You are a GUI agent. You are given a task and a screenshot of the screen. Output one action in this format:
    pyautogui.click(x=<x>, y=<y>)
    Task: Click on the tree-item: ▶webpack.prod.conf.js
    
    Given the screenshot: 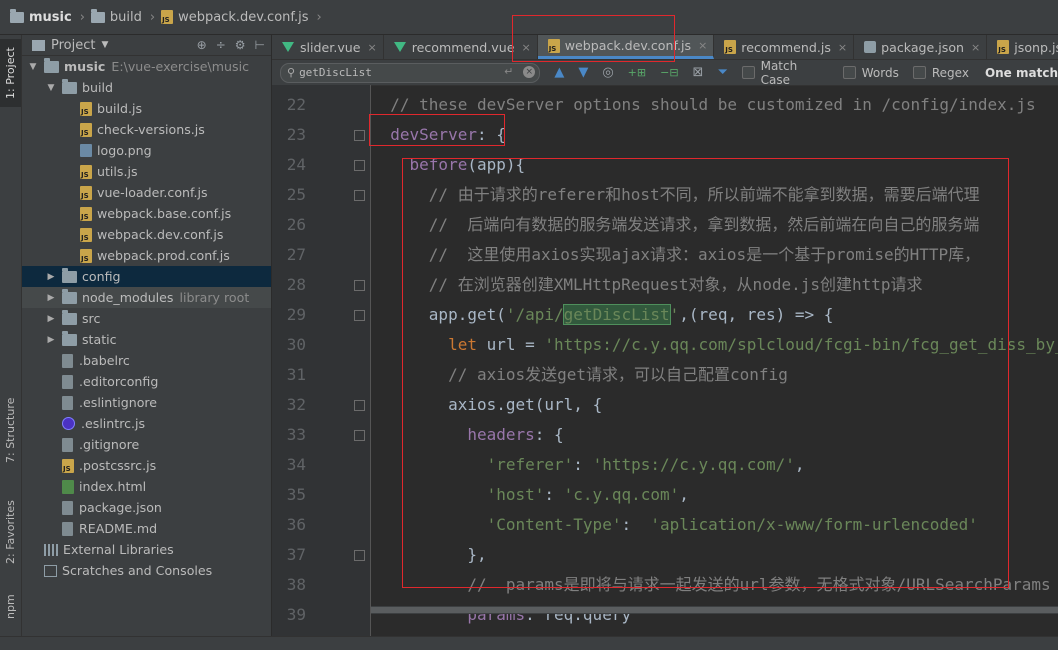 What is the action you would take?
    pyautogui.click(x=146, y=255)
    